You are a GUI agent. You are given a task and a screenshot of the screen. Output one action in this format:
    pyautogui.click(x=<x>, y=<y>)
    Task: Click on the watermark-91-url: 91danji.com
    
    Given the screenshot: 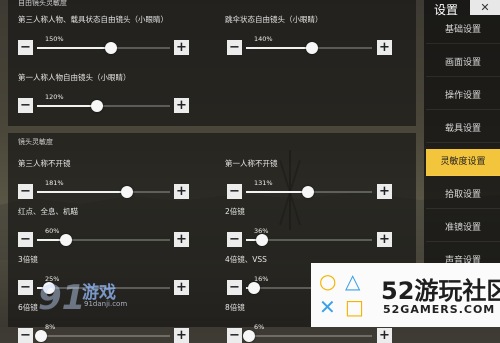 What is the action you would take?
    pyautogui.click(x=106, y=304)
    